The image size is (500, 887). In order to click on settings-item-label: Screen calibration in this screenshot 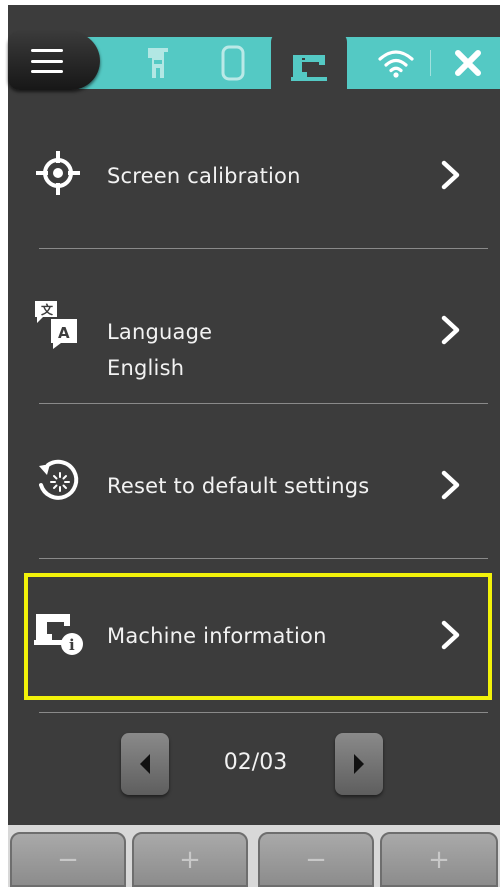, I will do `click(204, 176)`.